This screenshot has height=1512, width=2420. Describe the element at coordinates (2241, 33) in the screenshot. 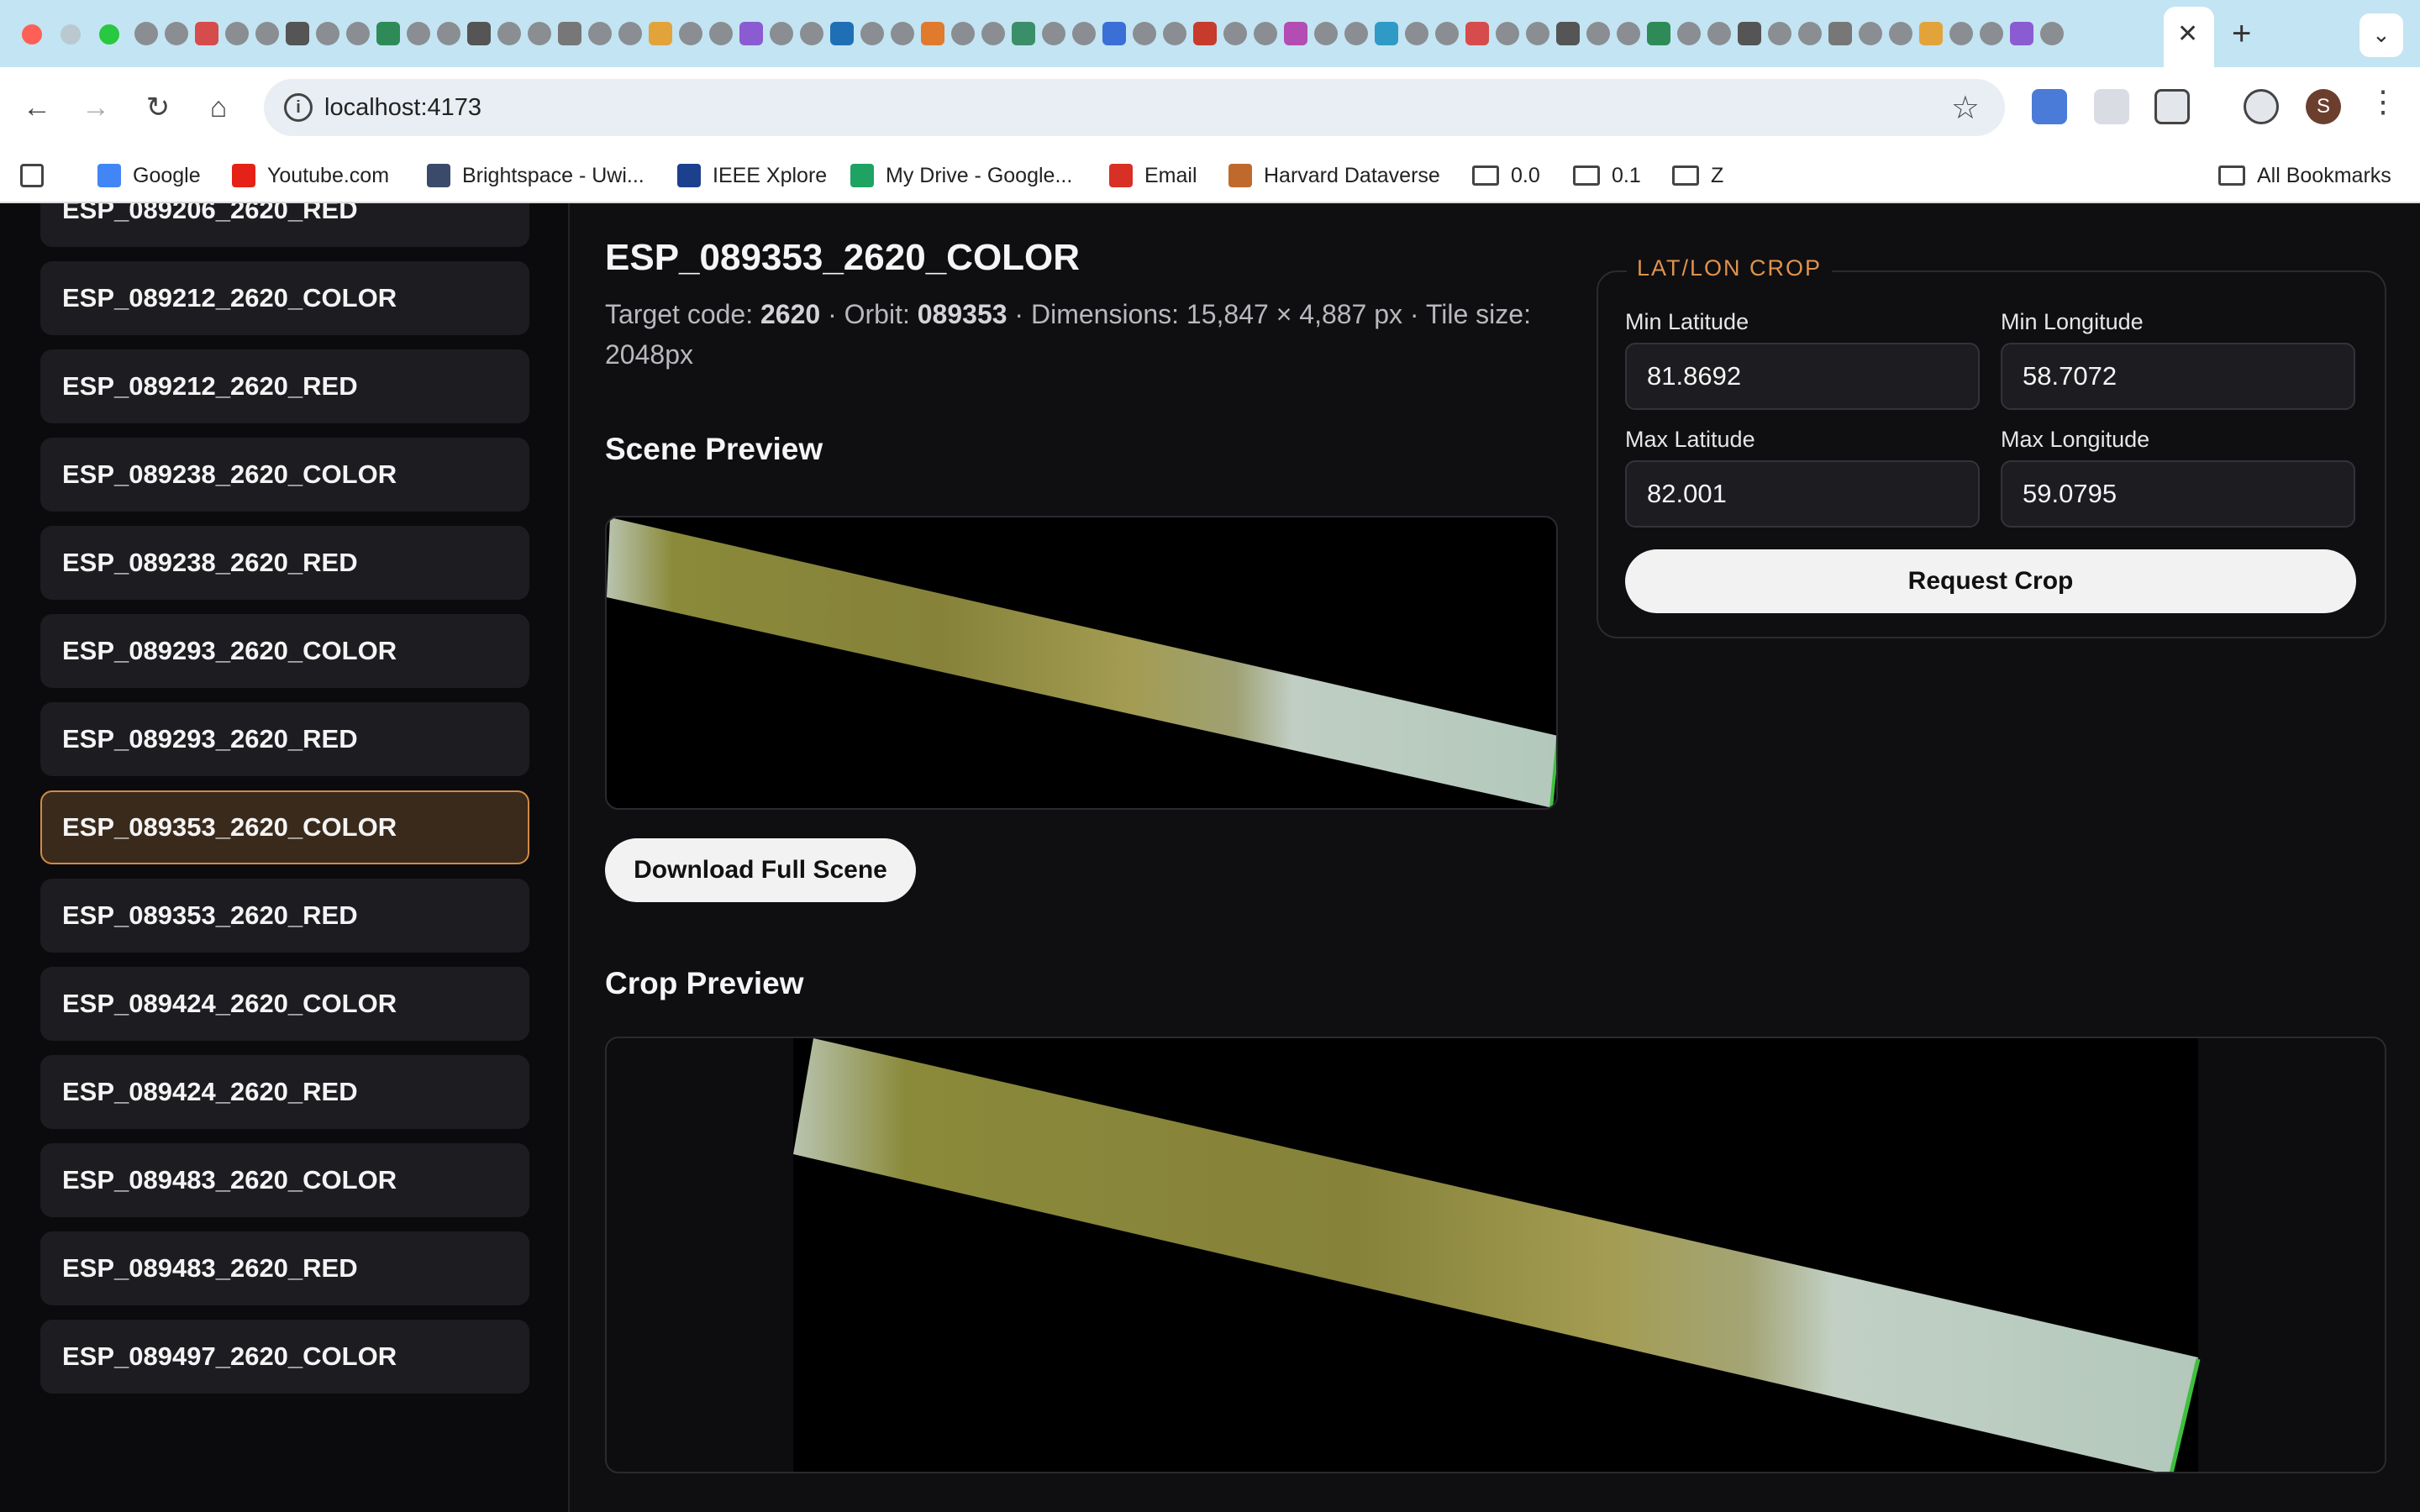

I see `new-tab-icon: +` at that location.